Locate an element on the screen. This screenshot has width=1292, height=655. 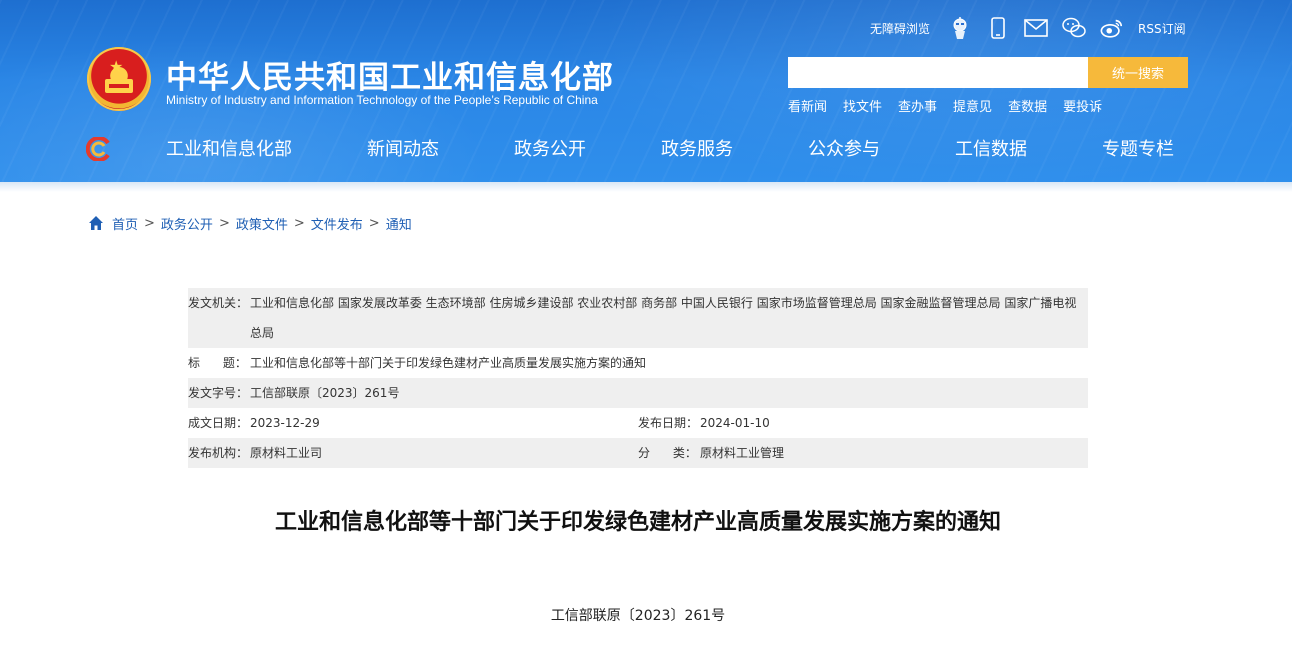
search-input is located at coordinates (938, 72).